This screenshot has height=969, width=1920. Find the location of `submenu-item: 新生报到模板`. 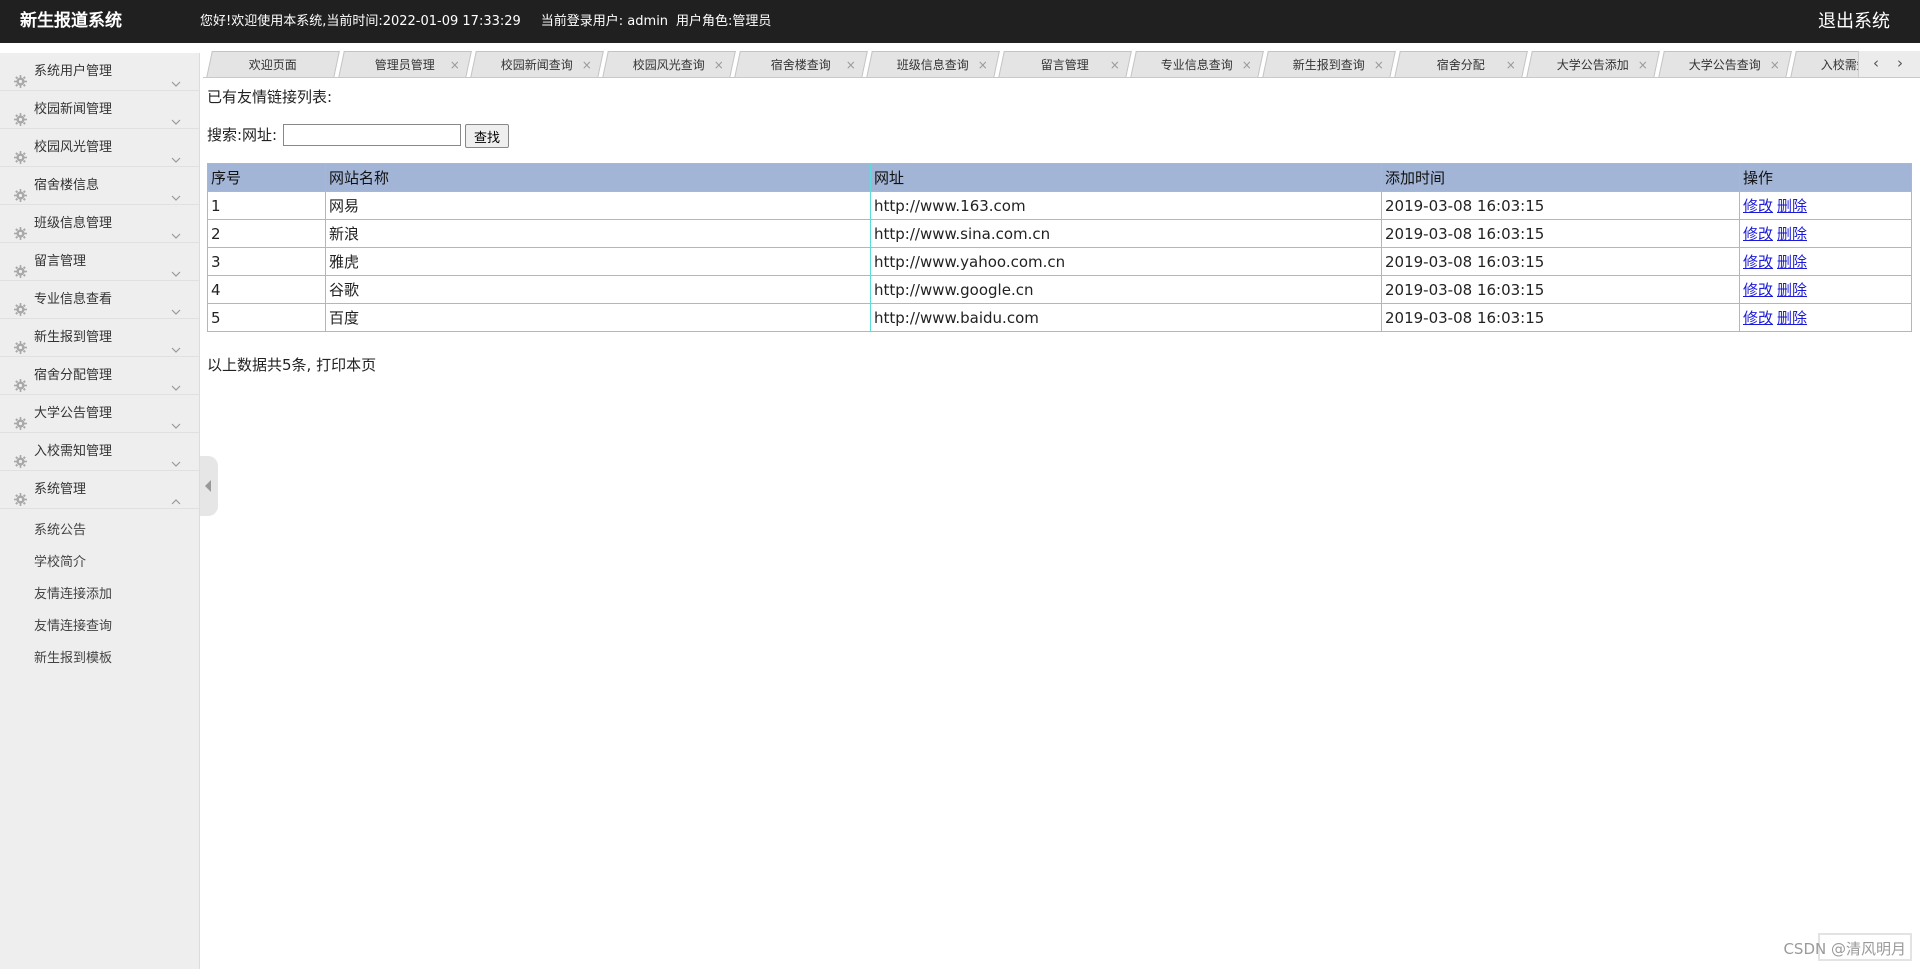

submenu-item: 新生报到模板 is located at coordinates (99, 659).